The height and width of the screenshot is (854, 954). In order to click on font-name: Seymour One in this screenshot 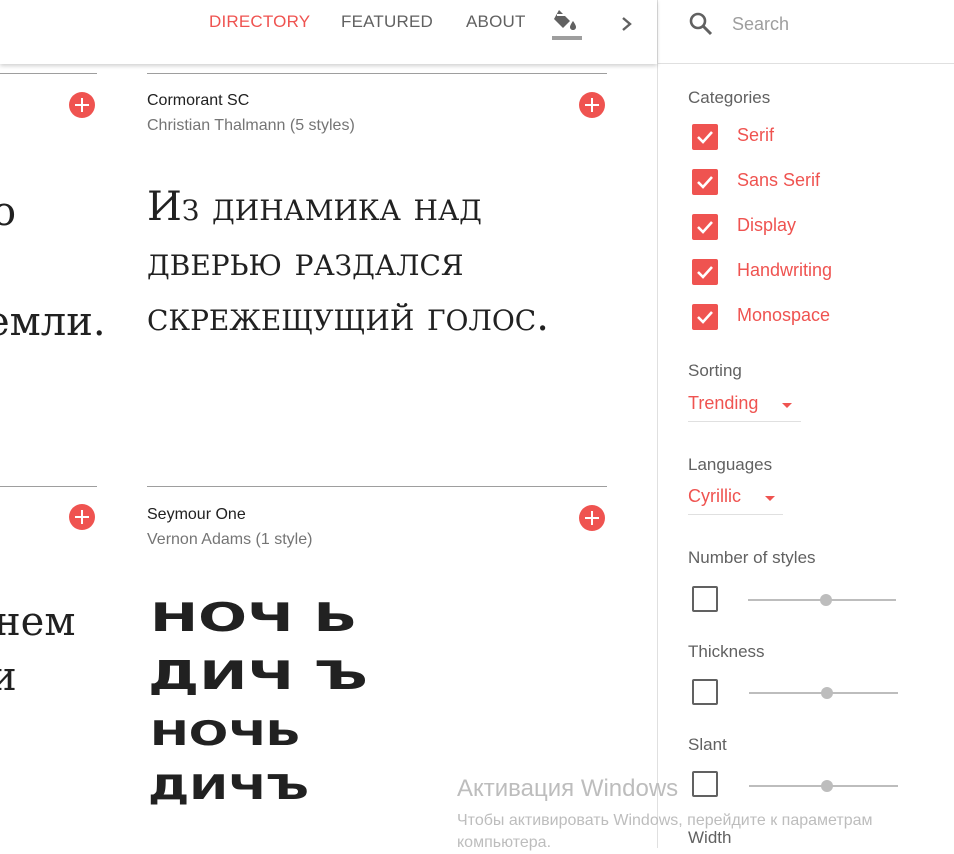, I will do `click(196, 515)`.